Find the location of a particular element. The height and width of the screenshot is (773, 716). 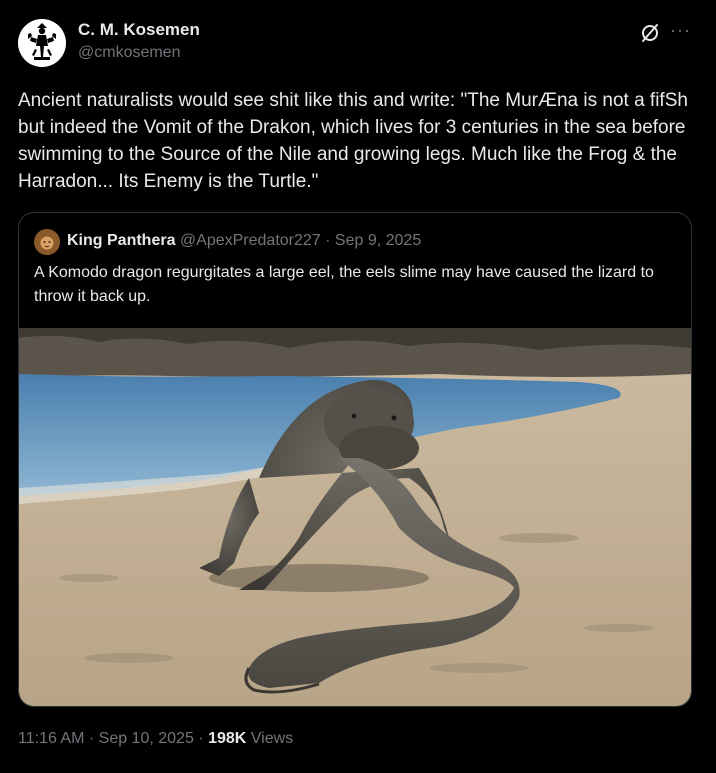

quoted-handle: @ApexPredator227 is located at coordinates (250, 240).